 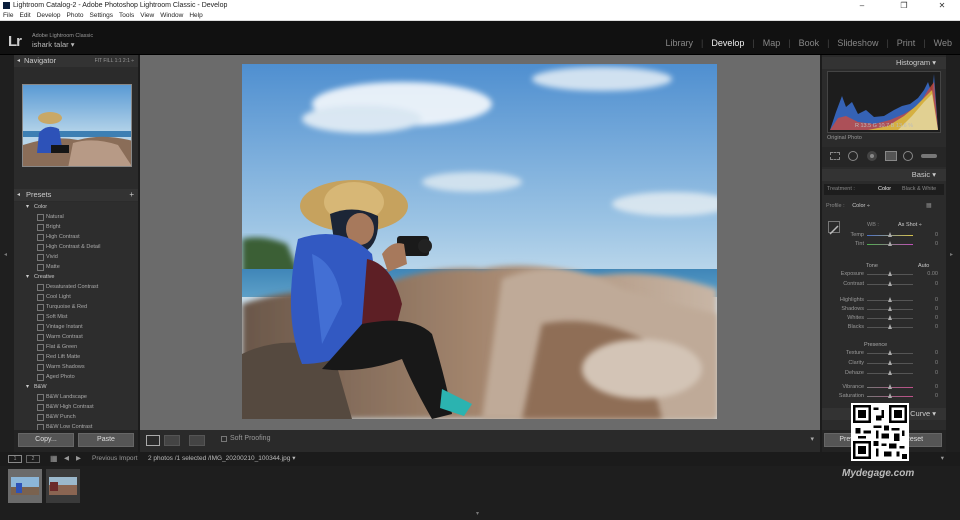 What do you see at coordinates (15, 459) in the screenshot?
I see `main-window-button: 1` at bounding box center [15, 459].